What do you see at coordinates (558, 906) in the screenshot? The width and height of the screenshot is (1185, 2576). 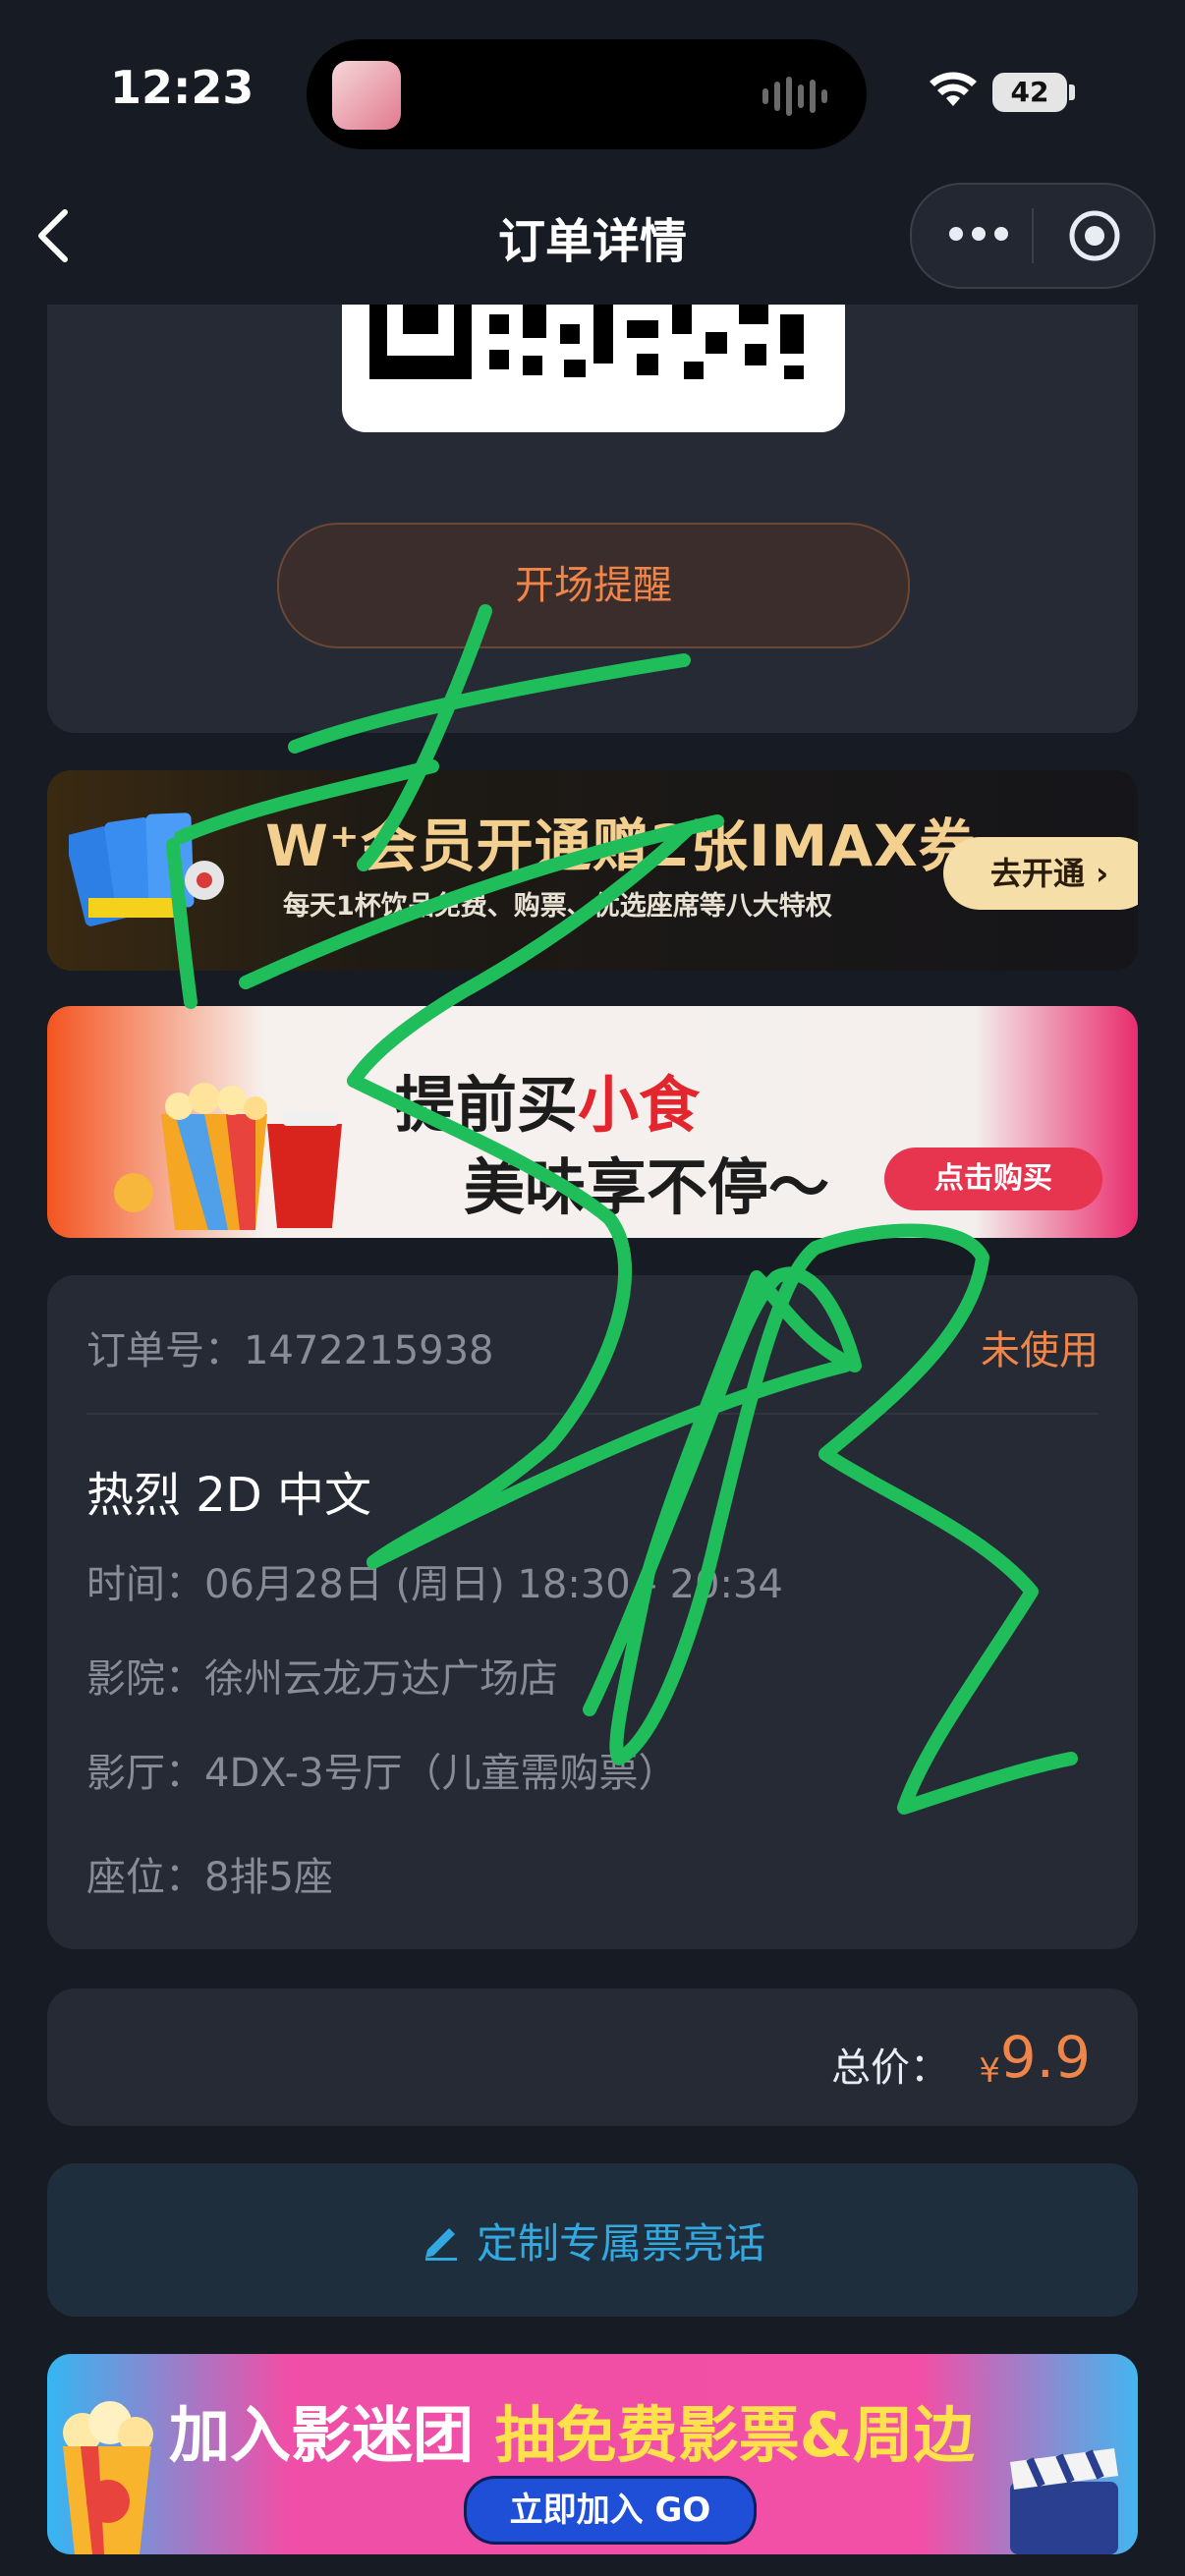 I see `vip-banner-subtitle: 每天1杯饮品免费、购票、优选座席等八大特权` at bounding box center [558, 906].